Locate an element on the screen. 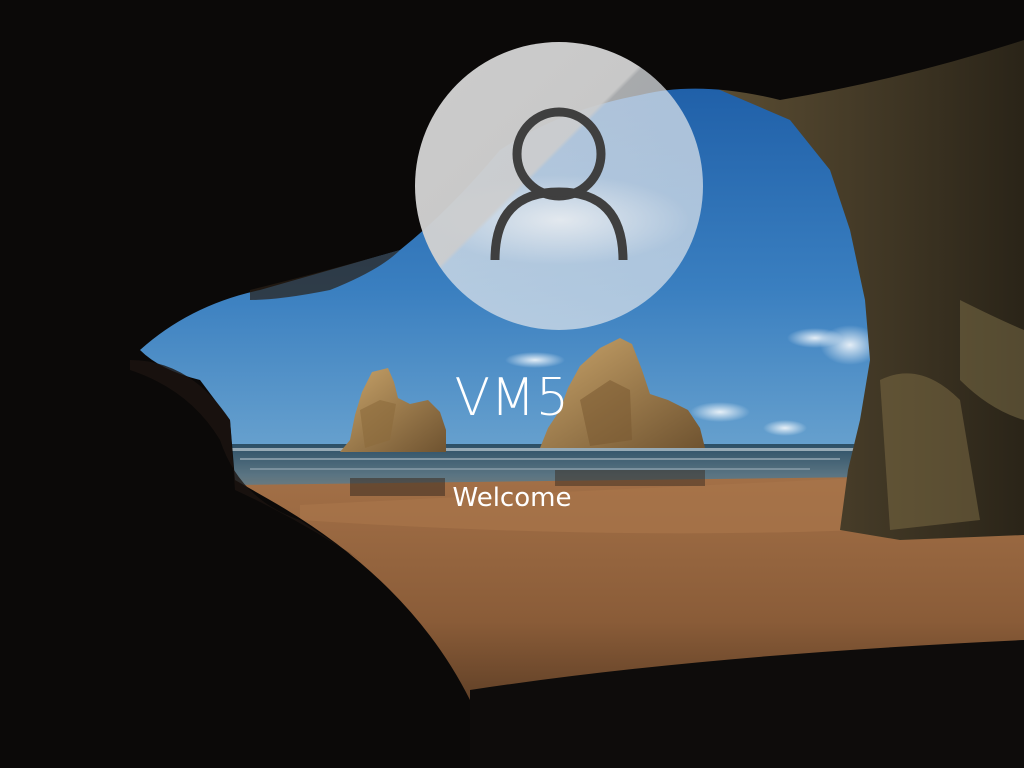 Image resolution: width=1024 pixels, height=768 pixels. user-name: VM5 is located at coordinates (512, 398).